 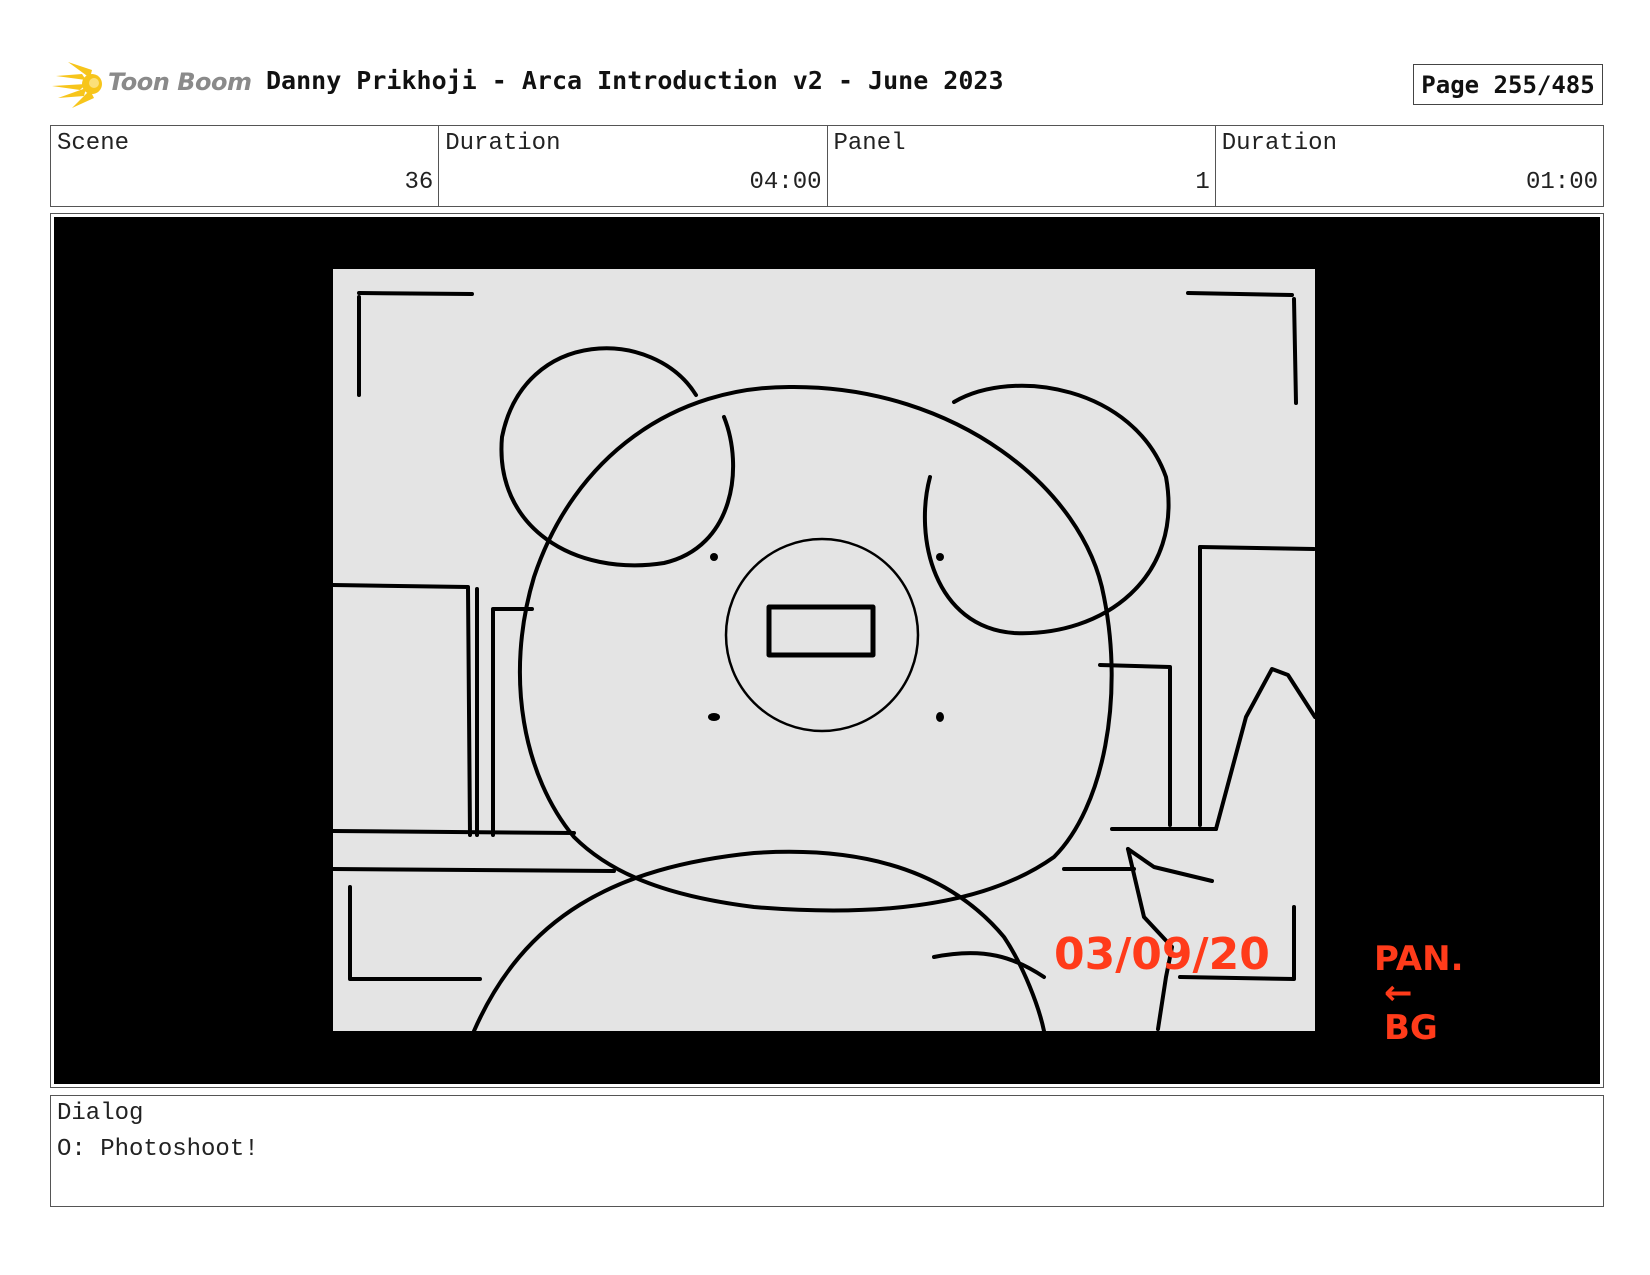 I want to click on scene-duration-value: 04:00, so click(x=785, y=182).